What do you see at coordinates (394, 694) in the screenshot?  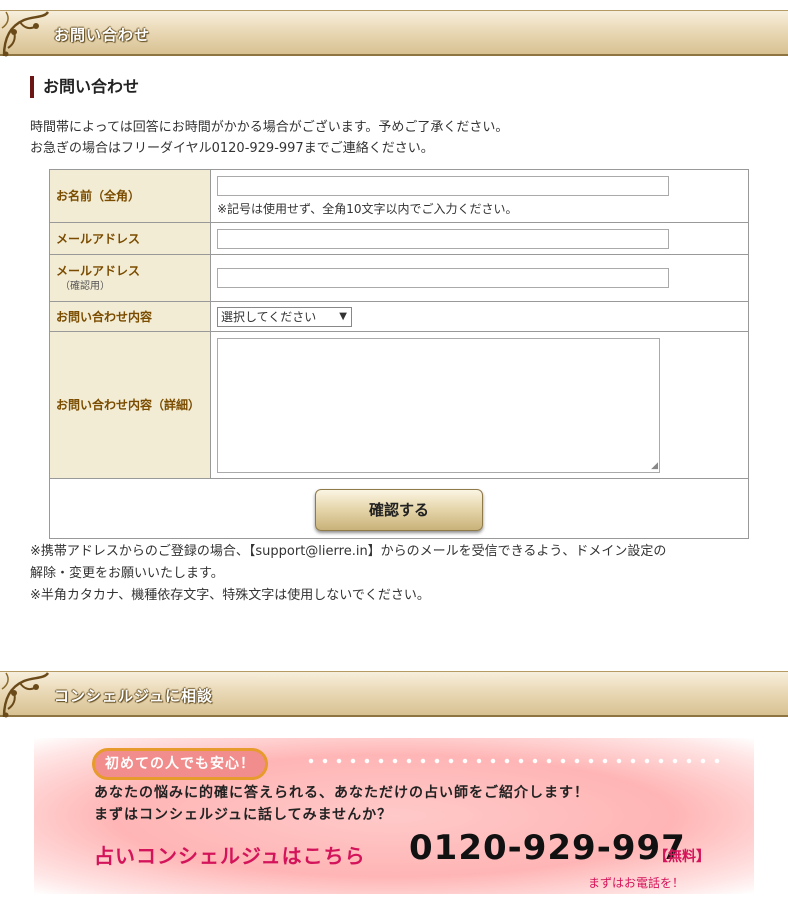 I see `concierge-header-bar: コンシェルジュに相談` at bounding box center [394, 694].